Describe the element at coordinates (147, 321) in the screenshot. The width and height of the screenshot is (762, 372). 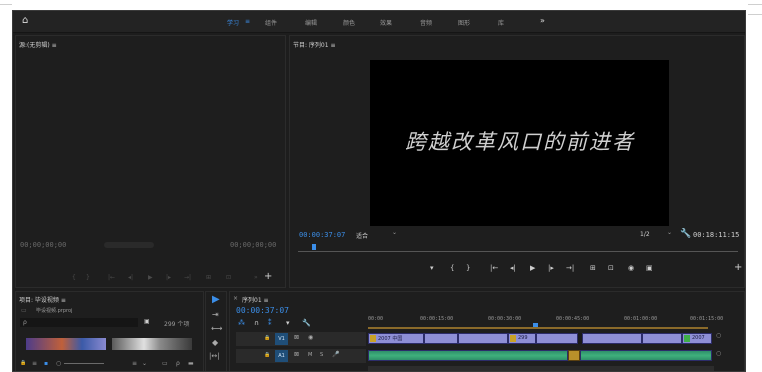
I see `new-bin-icon: ▣` at that location.